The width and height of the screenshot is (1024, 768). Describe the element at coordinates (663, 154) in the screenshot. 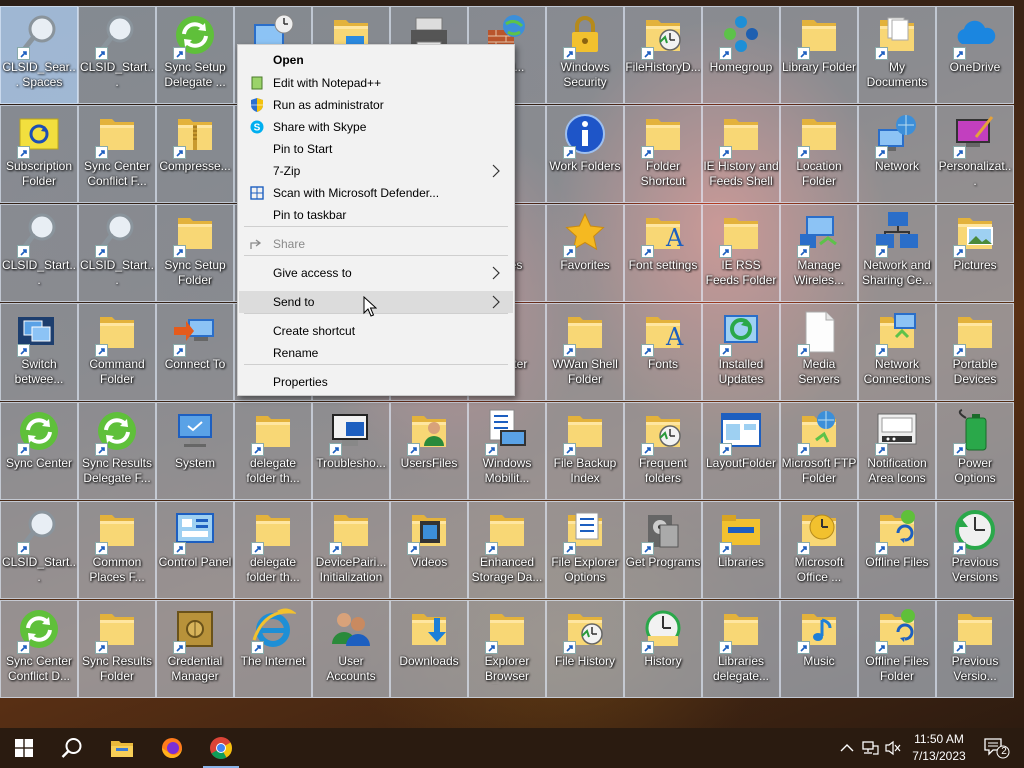

I see `desktop-icon: Folder Shortcut` at that location.